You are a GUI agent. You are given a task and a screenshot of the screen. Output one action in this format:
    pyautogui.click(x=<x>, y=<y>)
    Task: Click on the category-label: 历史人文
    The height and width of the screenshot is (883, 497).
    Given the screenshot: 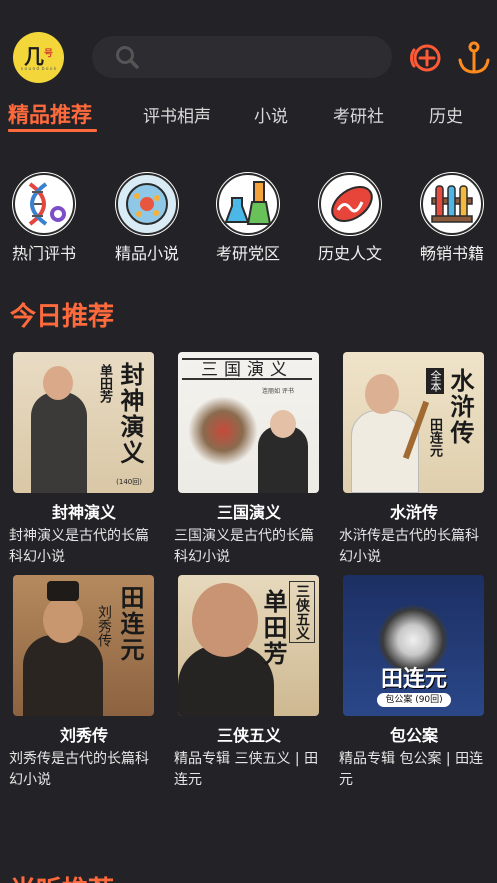 What is the action you would take?
    pyautogui.click(x=349, y=253)
    